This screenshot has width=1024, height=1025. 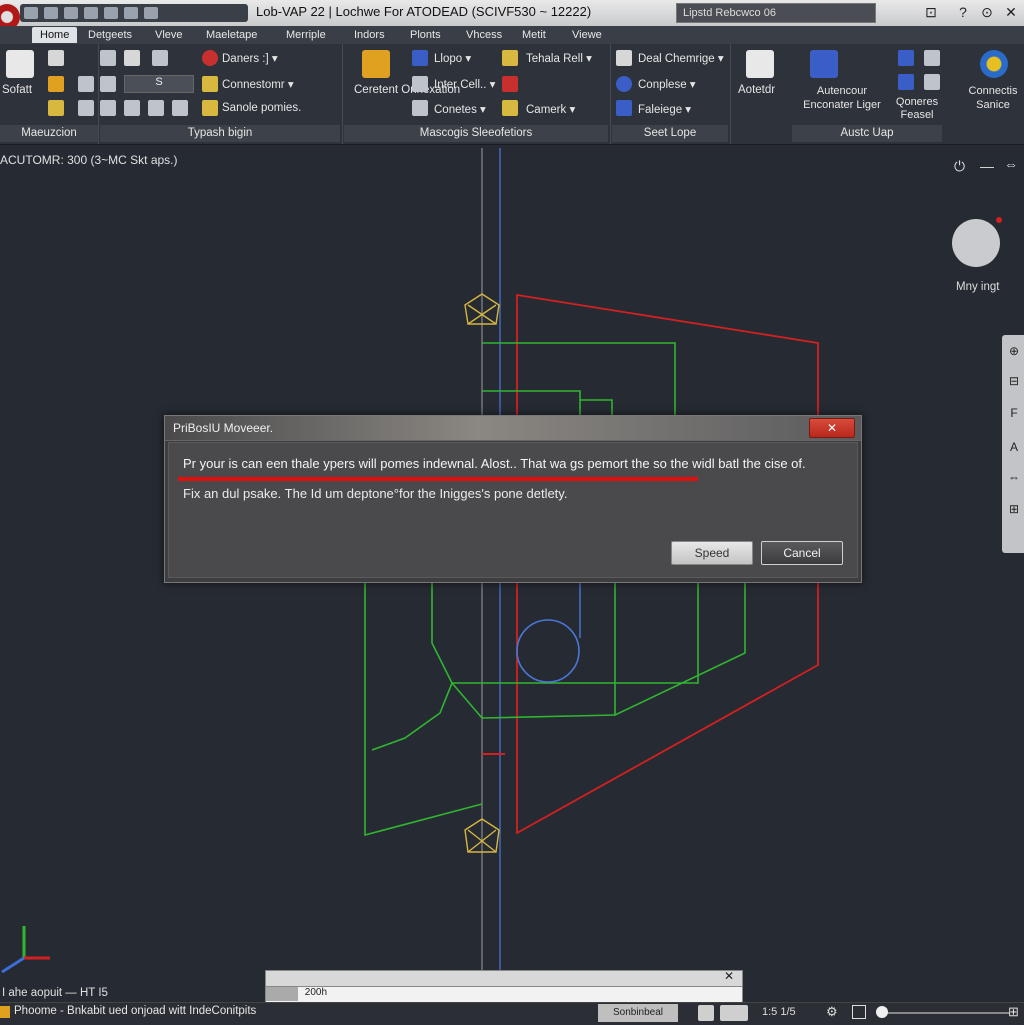 What do you see at coordinates (1014, 510) in the screenshot?
I see `extents-icon: ⊞` at bounding box center [1014, 510].